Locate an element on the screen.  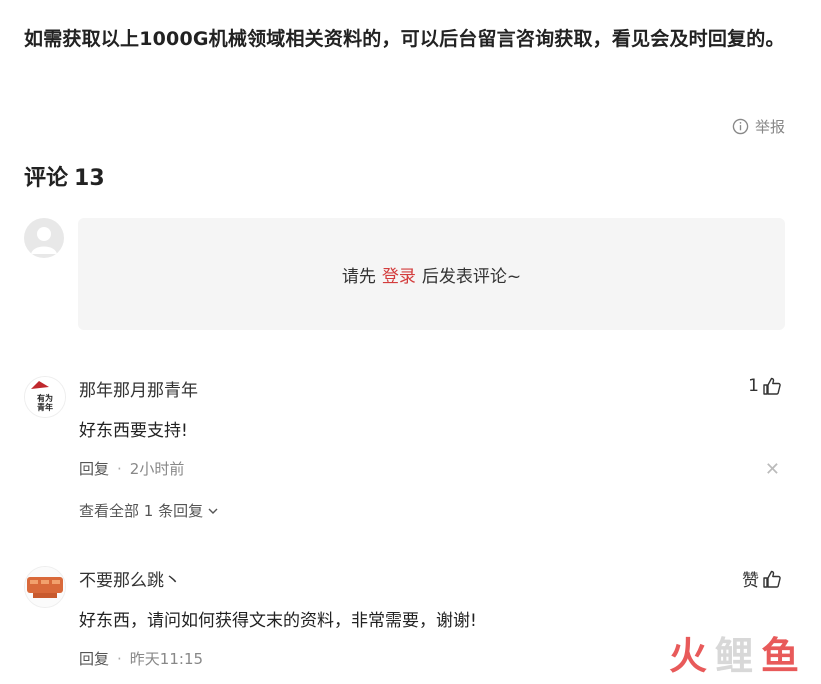
like-label: 赞 is located at coordinates (750, 581).